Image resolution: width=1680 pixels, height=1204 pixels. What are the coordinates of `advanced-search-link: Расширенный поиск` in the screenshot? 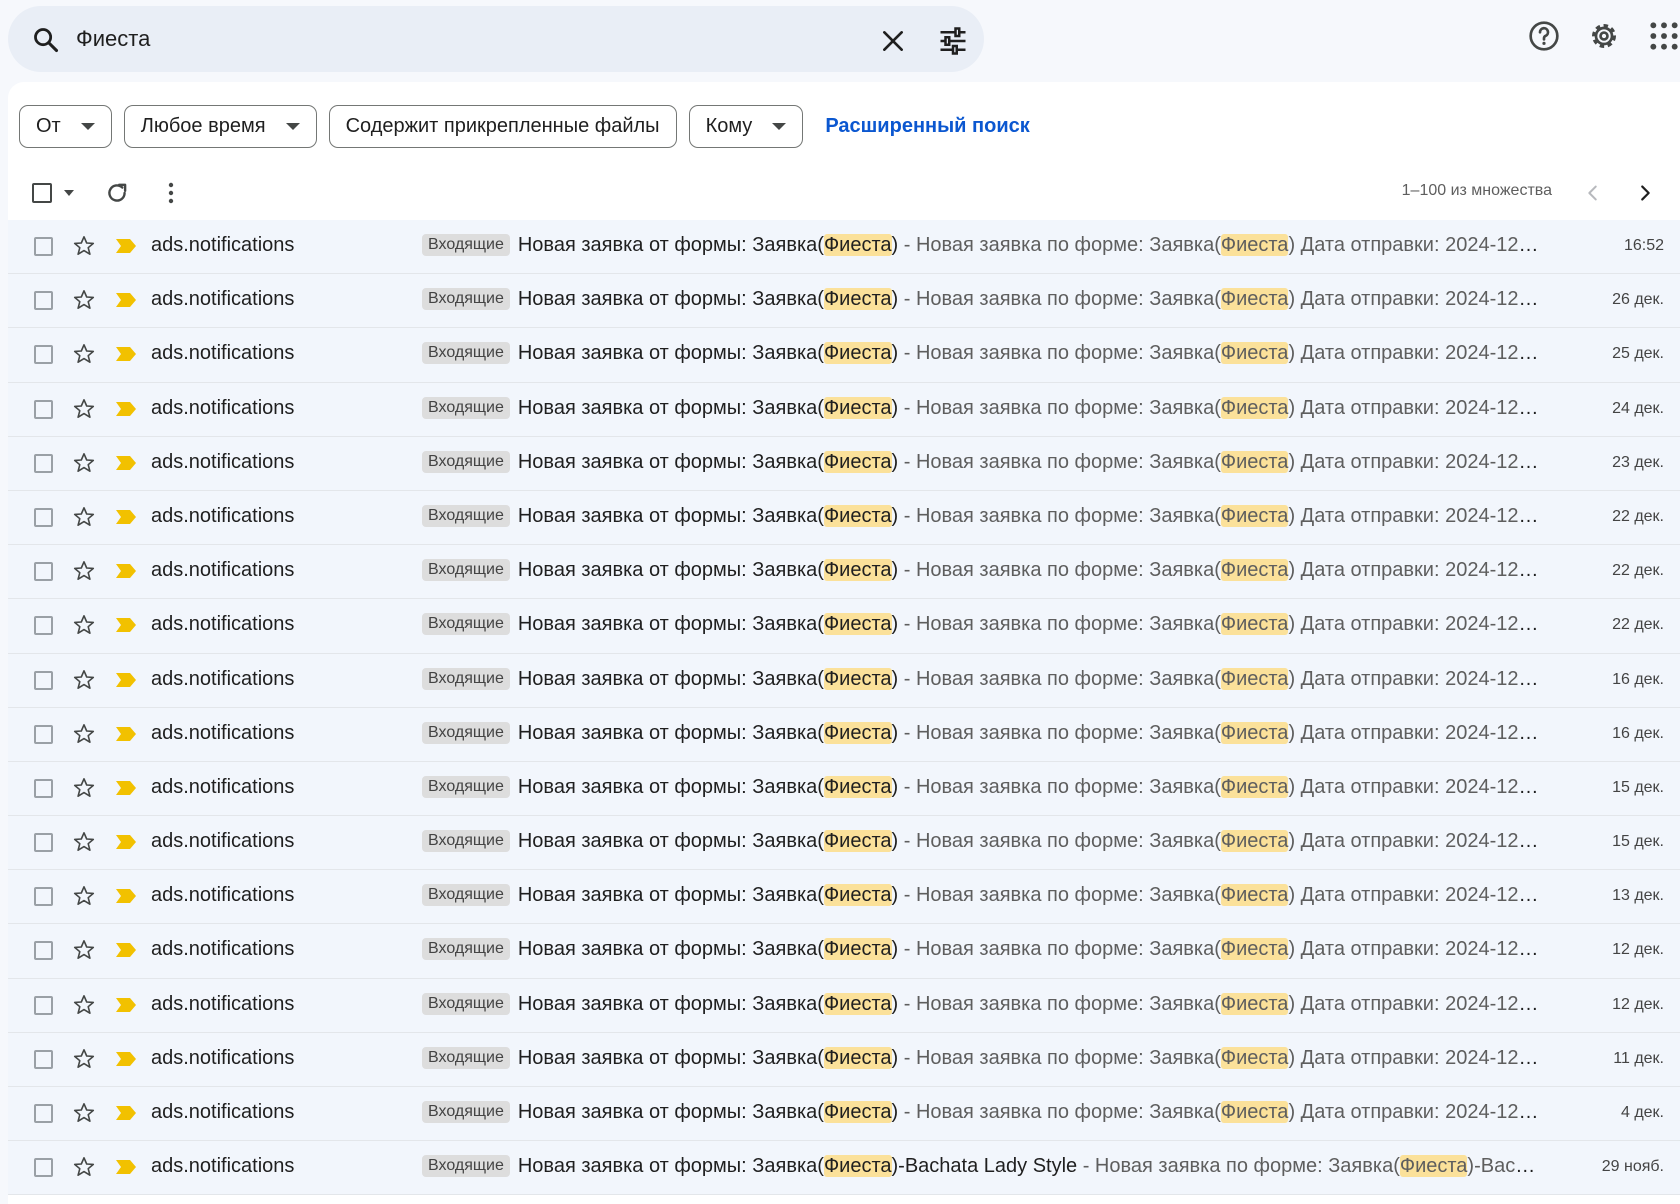 It's located at (927, 126).